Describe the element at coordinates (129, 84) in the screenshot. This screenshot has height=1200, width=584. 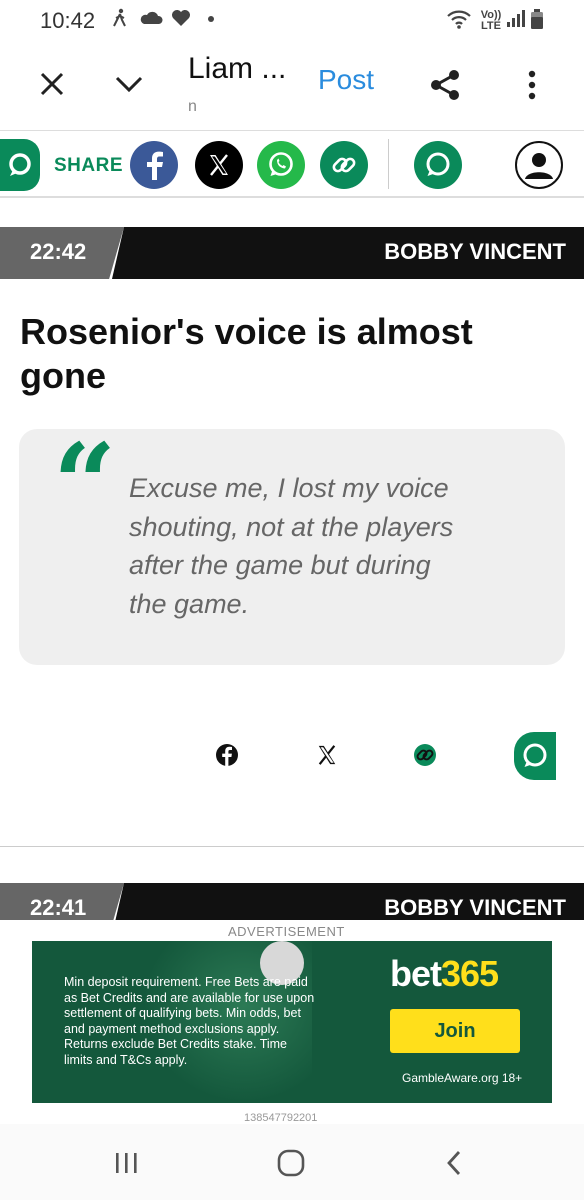
I see `chevron-down-icon` at that location.